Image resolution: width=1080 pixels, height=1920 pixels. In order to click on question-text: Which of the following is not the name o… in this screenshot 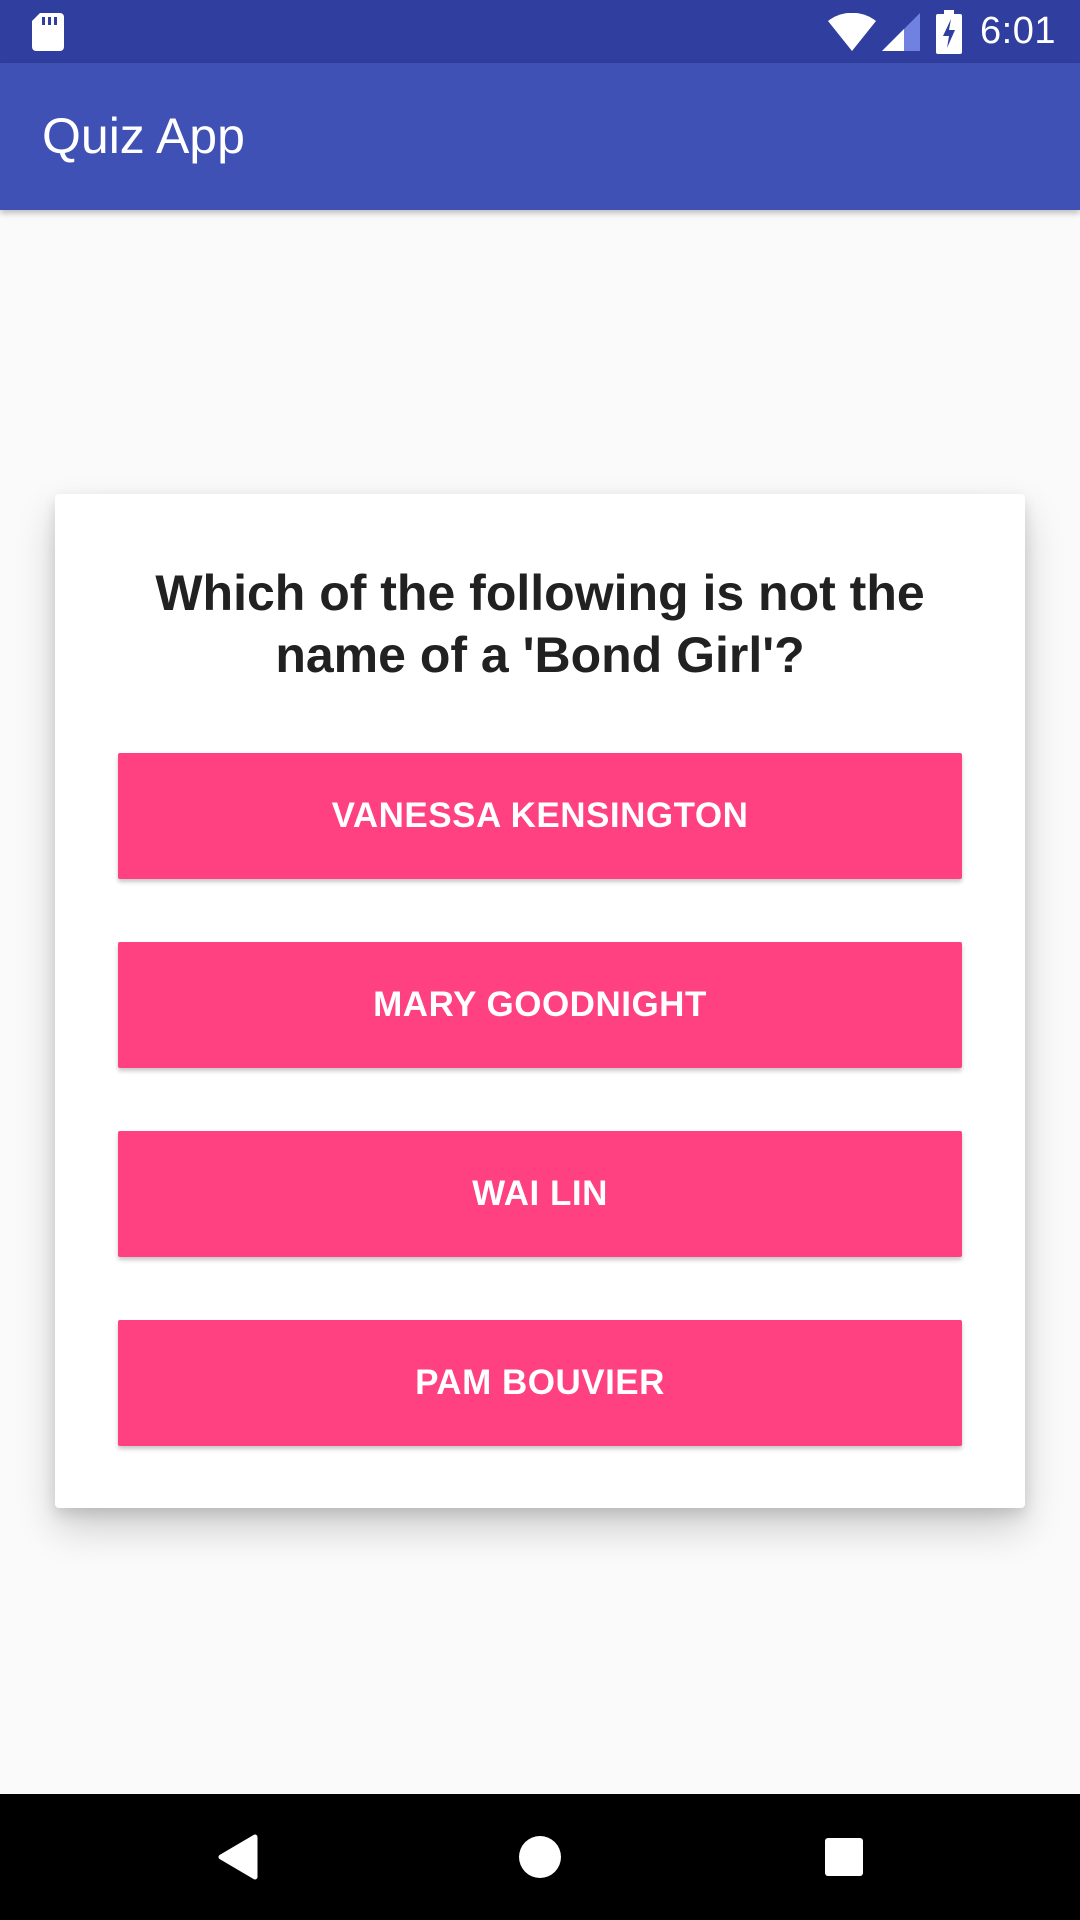, I will do `click(540, 624)`.